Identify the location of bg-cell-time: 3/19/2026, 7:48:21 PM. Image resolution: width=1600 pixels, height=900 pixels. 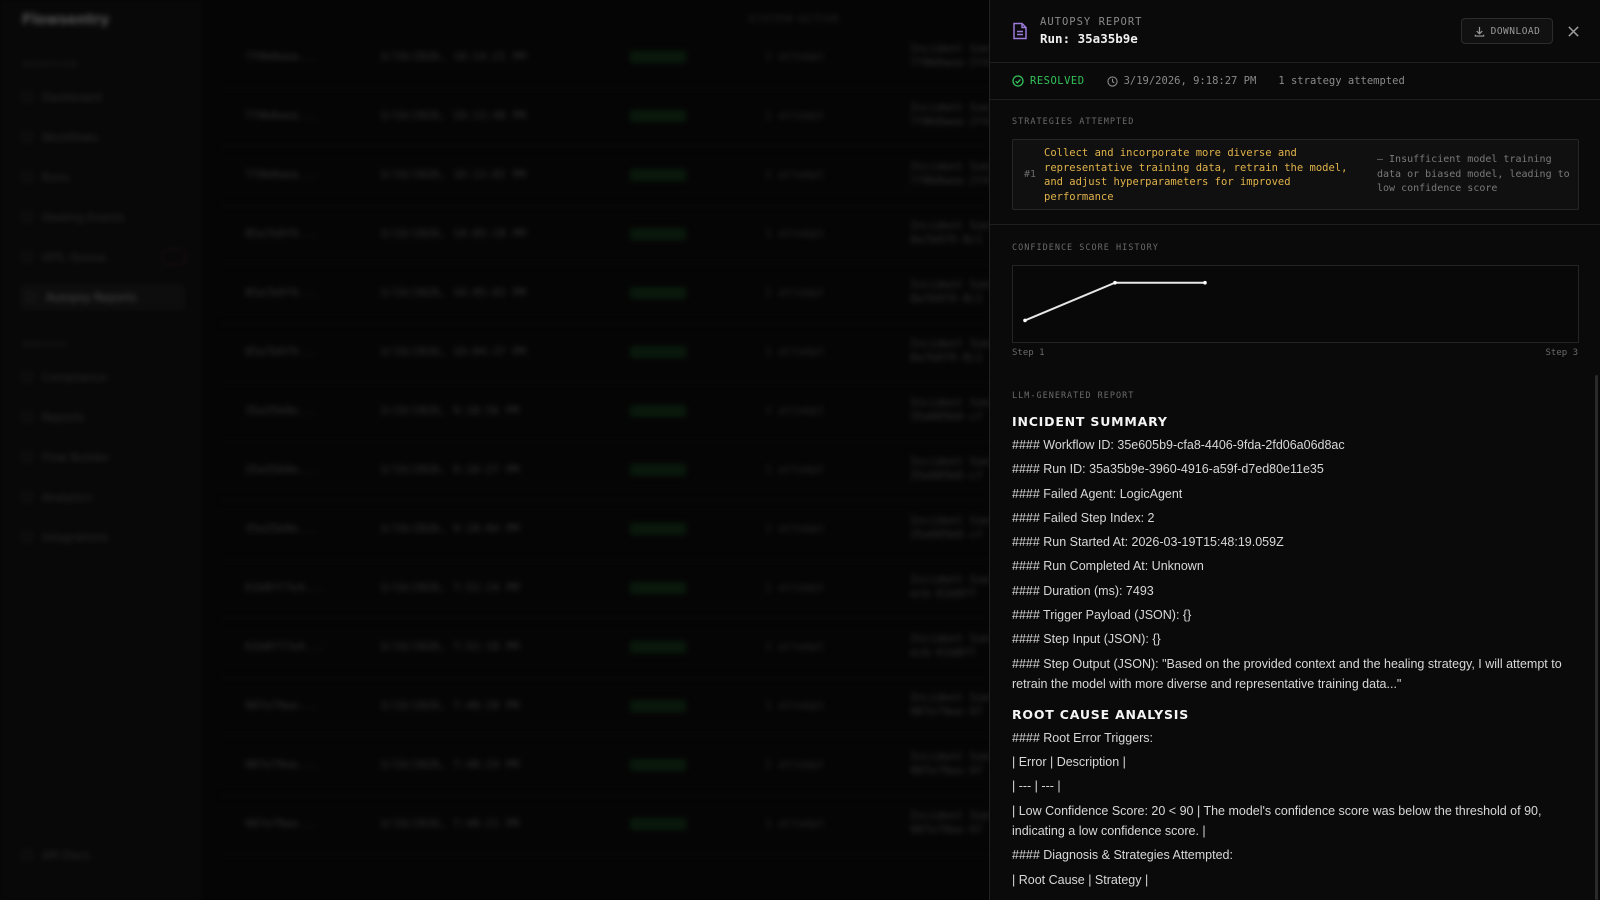
(450, 823).